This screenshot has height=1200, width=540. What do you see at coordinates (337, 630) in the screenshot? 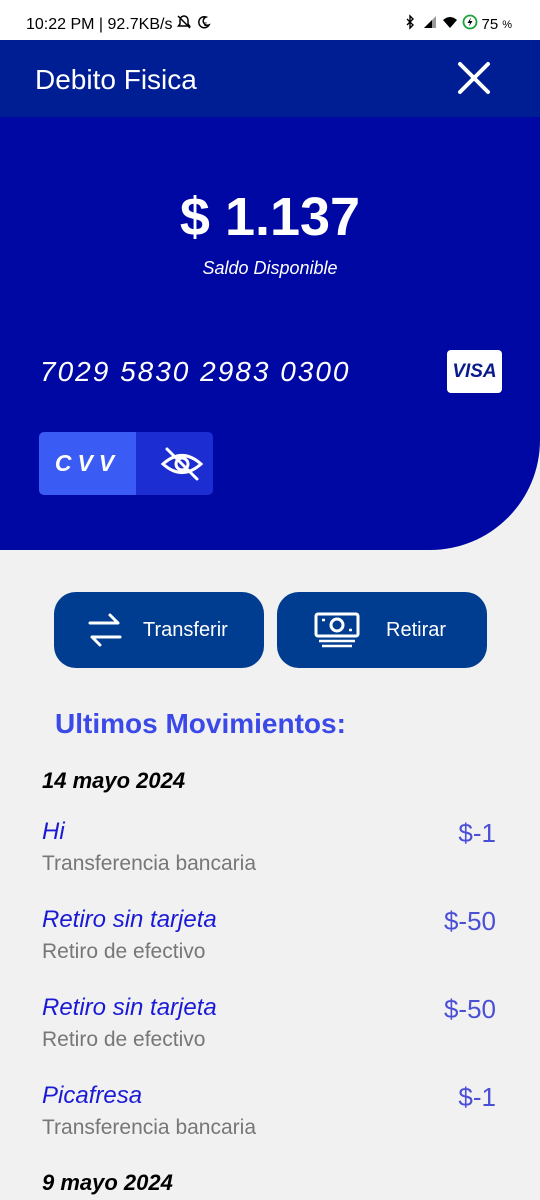
I see `cash-icon` at bounding box center [337, 630].